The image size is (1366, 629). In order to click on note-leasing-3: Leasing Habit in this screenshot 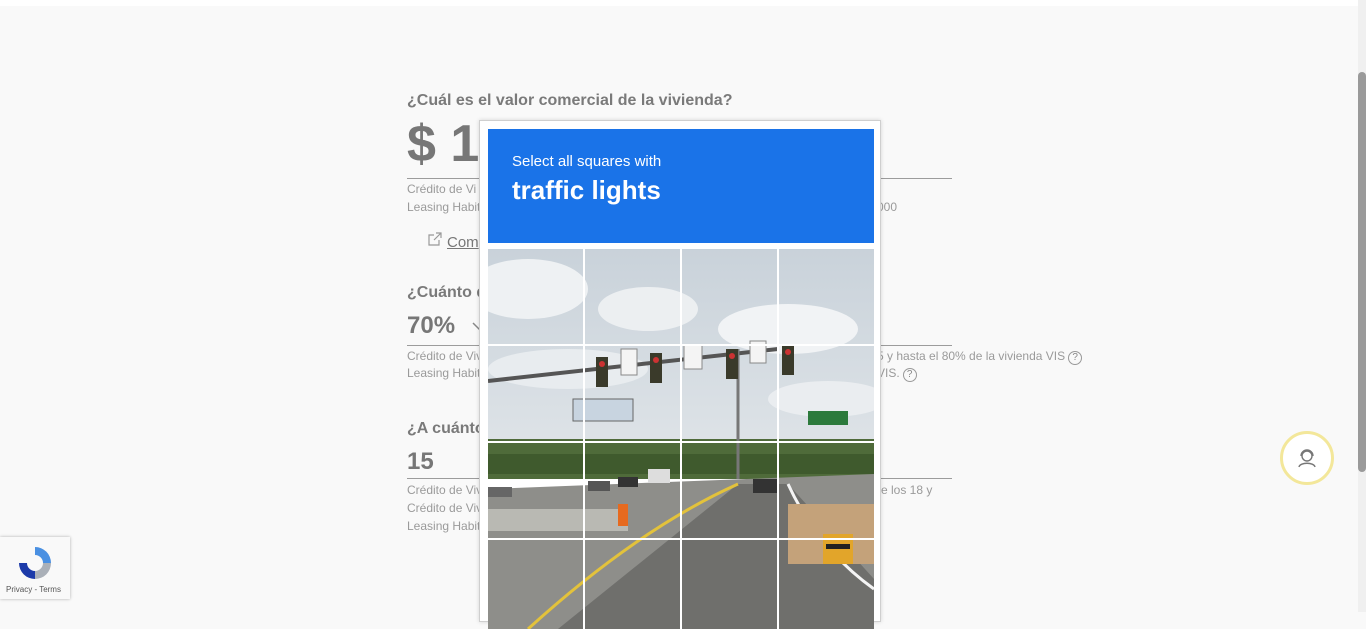, I will do `click(444, 526)`.